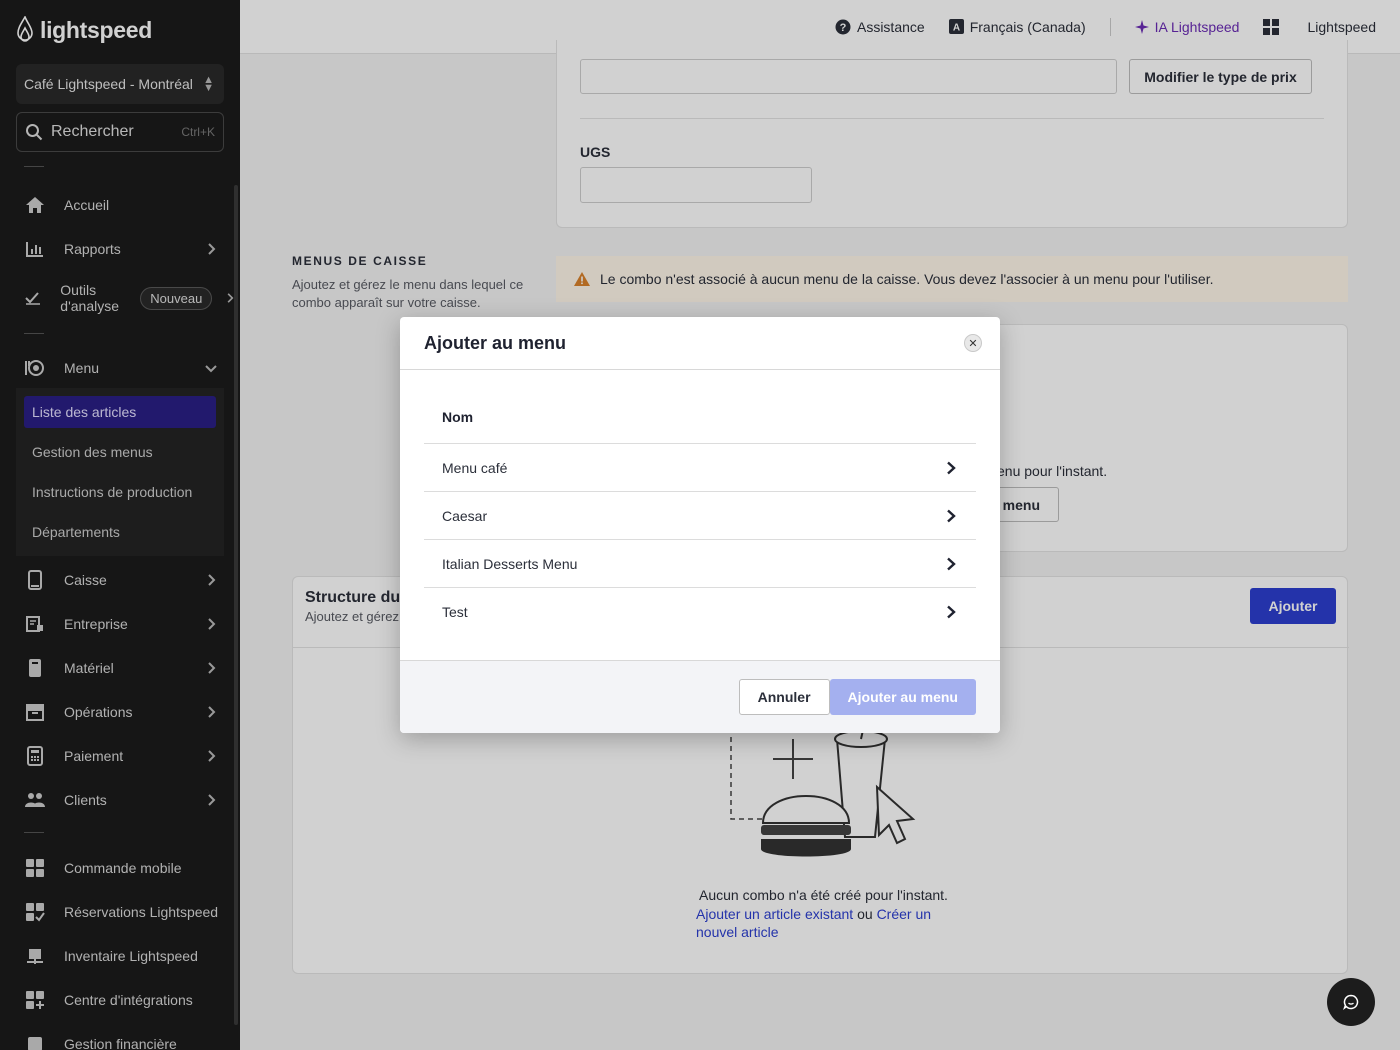  What do you see at coordinates (784, 697) in the screenshot?
I see `cancel-button: Annuler` at bounding box center [784, 697].